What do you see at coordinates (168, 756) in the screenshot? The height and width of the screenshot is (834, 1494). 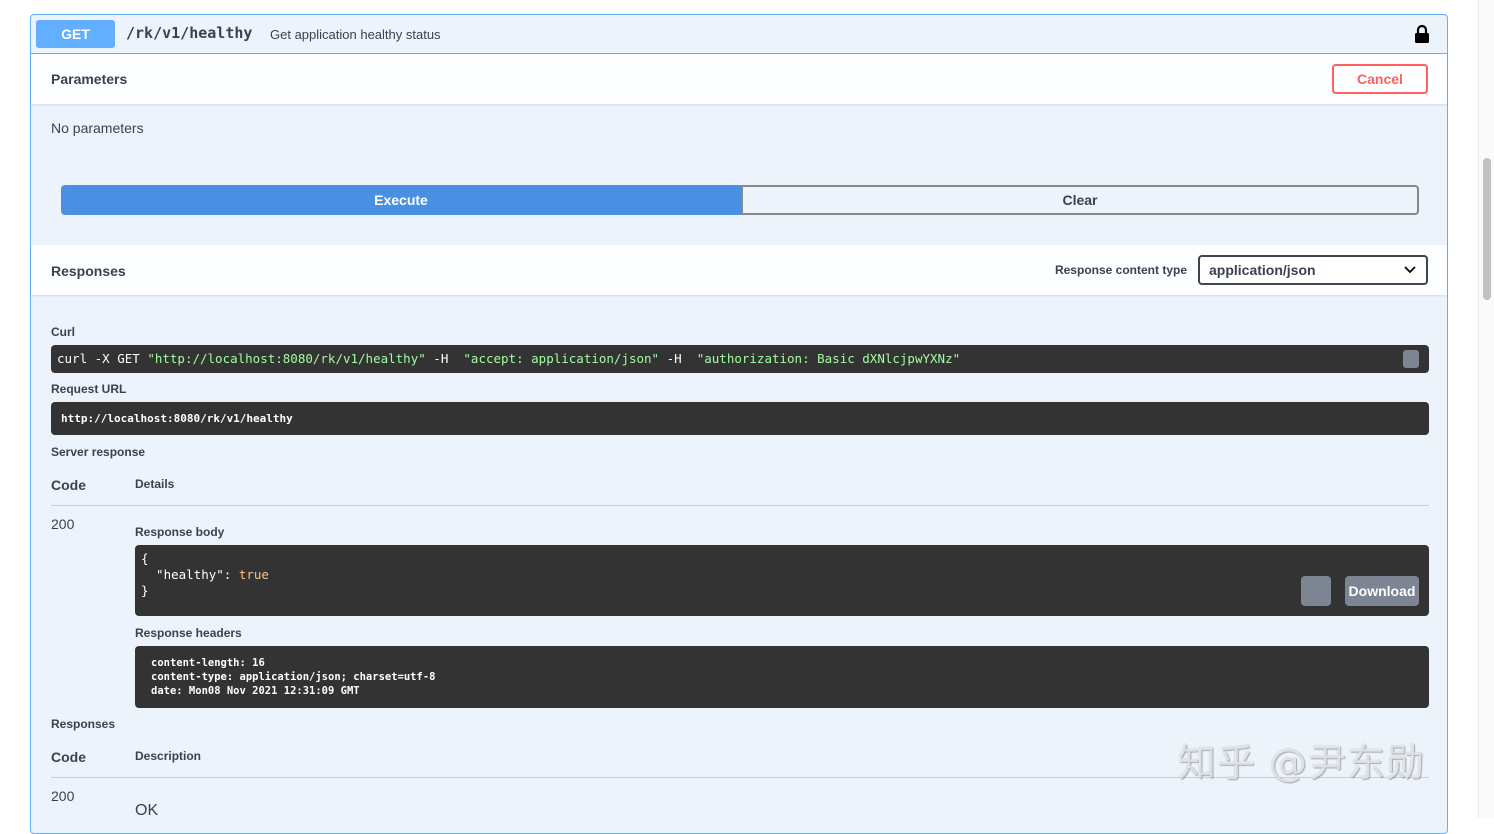 I see `responses-description-header: Description` at bounding box center [168, 756].